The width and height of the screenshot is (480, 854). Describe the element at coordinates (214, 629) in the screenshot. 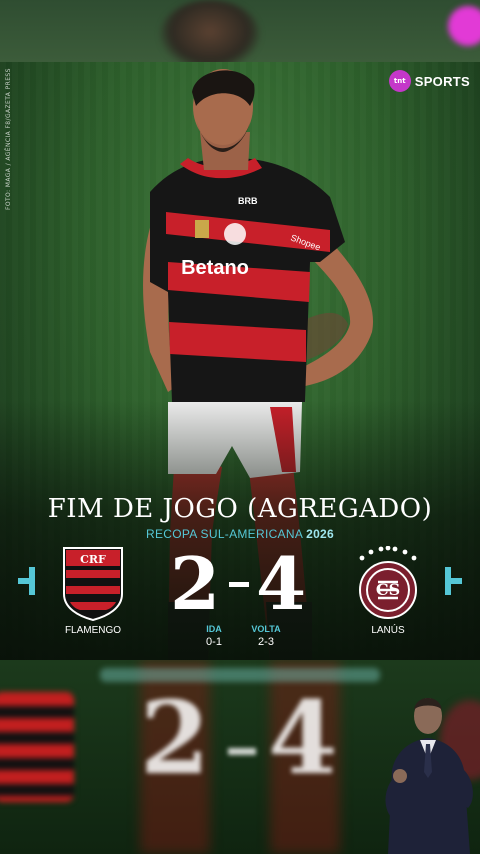

I see `first-leg-label: IDA` at that location.